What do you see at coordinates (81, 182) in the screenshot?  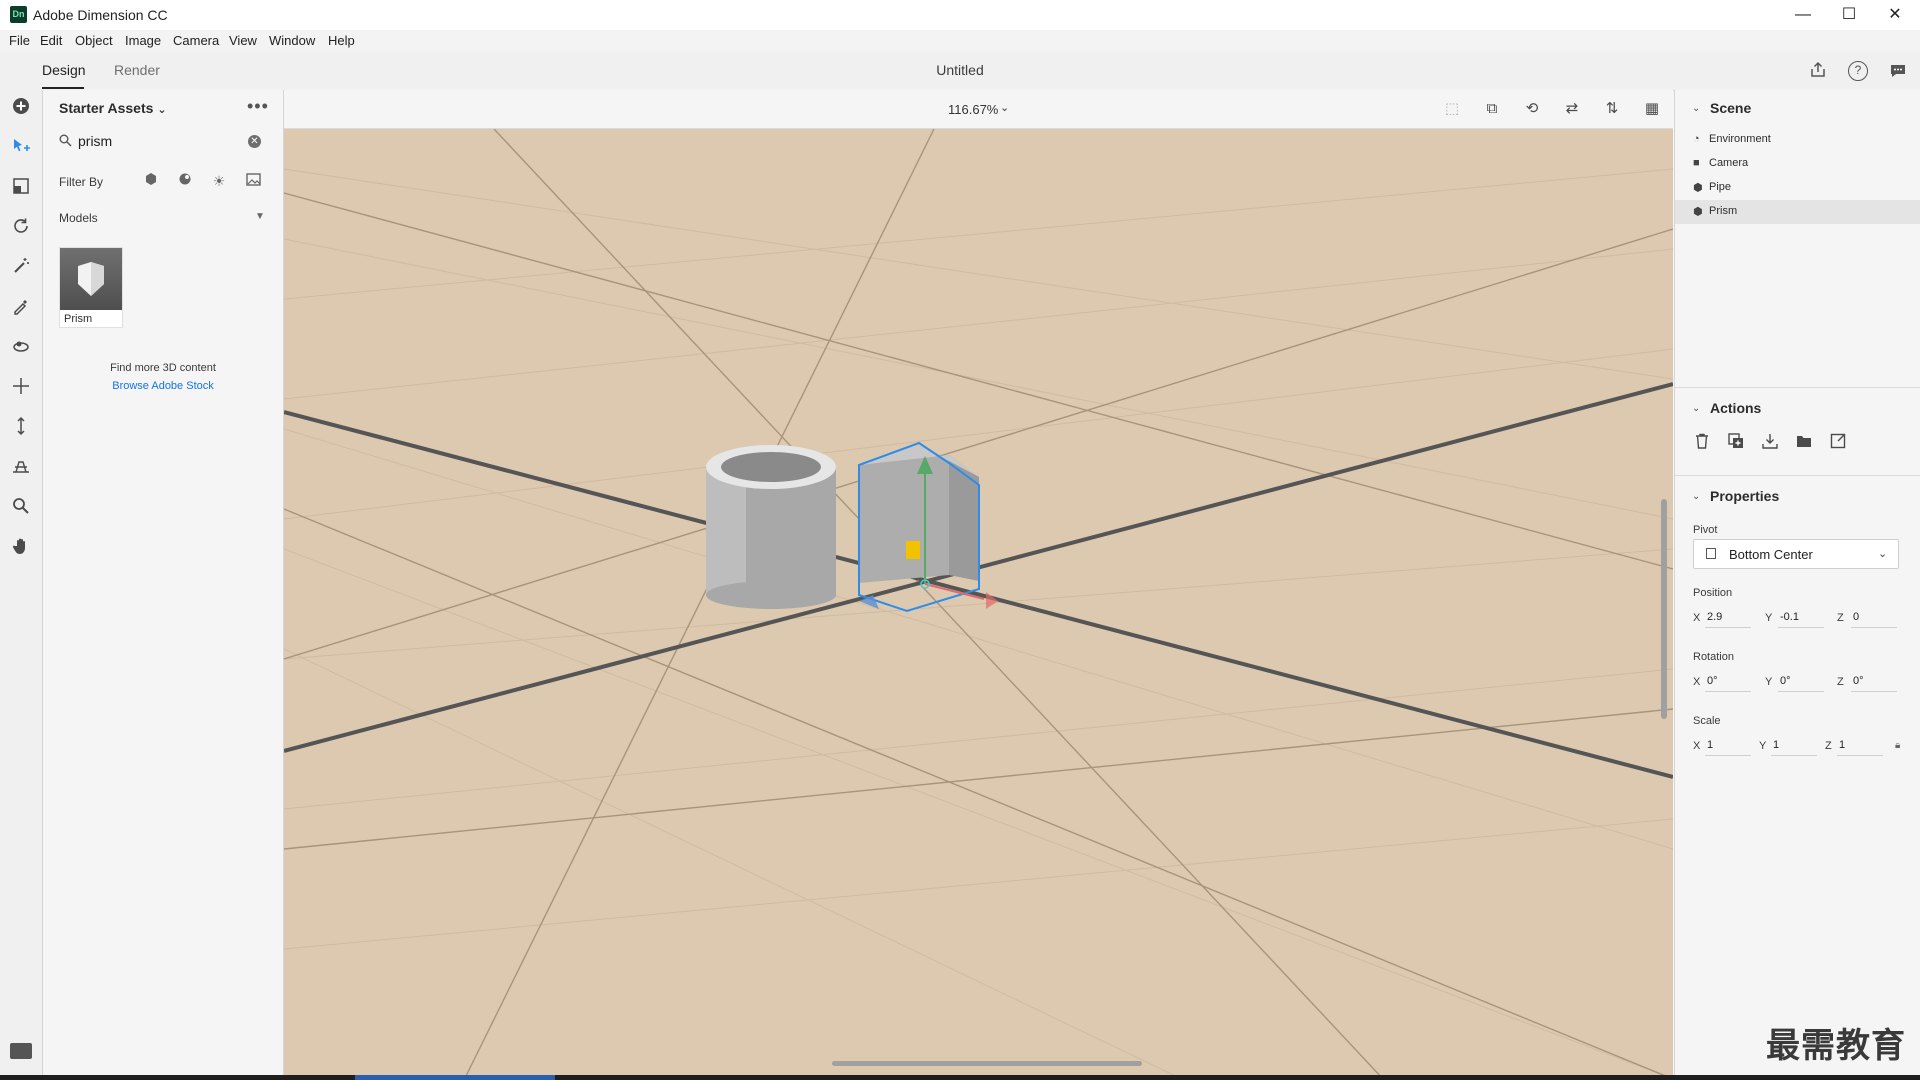 I see `filter-by-label: Filter By` at bounding box center [81, 182].